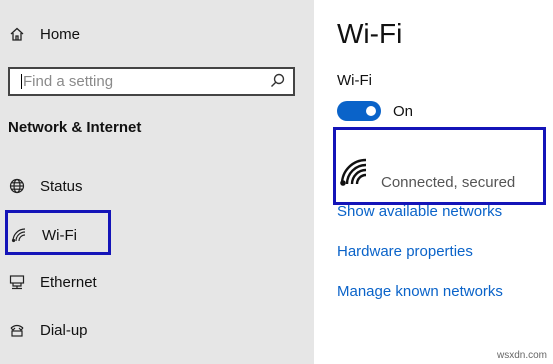 The image size is (553, 364). What do you see at coordinates (21, 81) in the screenshot?
I see `text-caret` at bounding box center [21, 81].